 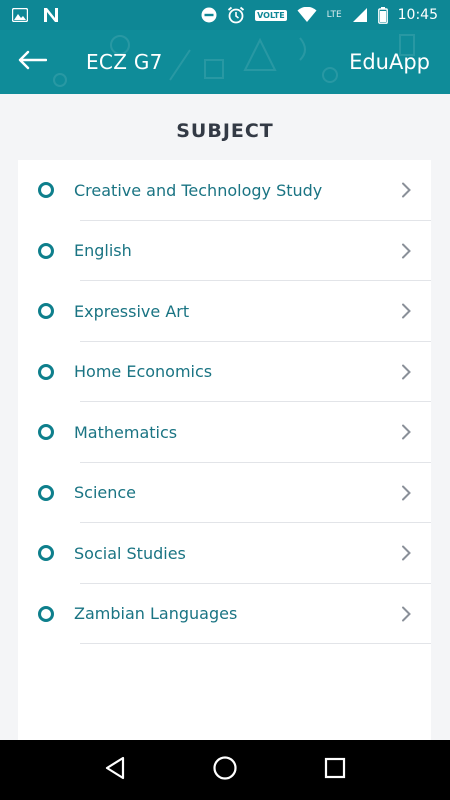 I want to click on back-button, so click(x=32, y=62).